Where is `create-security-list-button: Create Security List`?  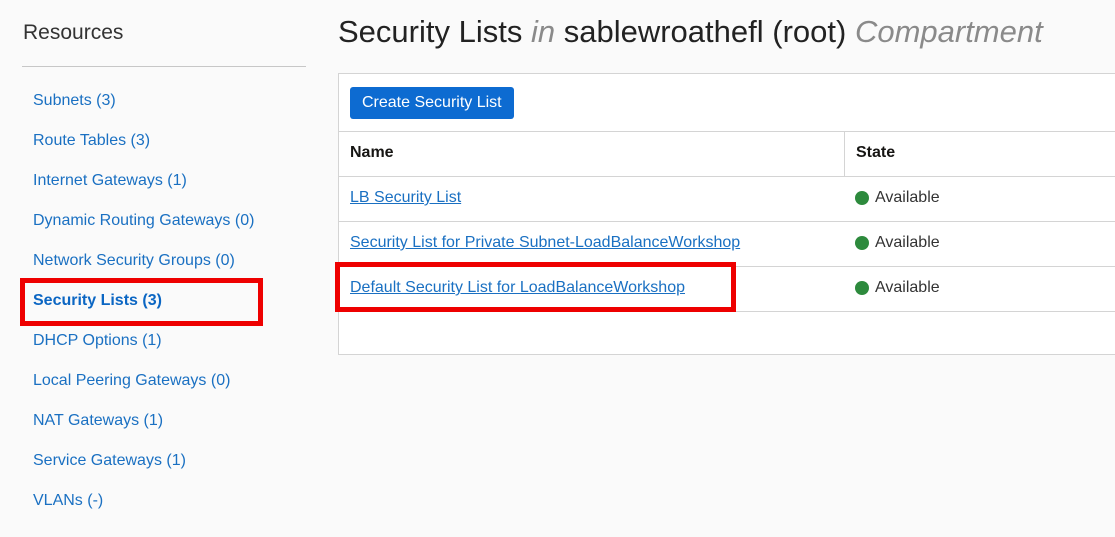 create-security-list-button: Create Security List is located at coordinates (432, 103).